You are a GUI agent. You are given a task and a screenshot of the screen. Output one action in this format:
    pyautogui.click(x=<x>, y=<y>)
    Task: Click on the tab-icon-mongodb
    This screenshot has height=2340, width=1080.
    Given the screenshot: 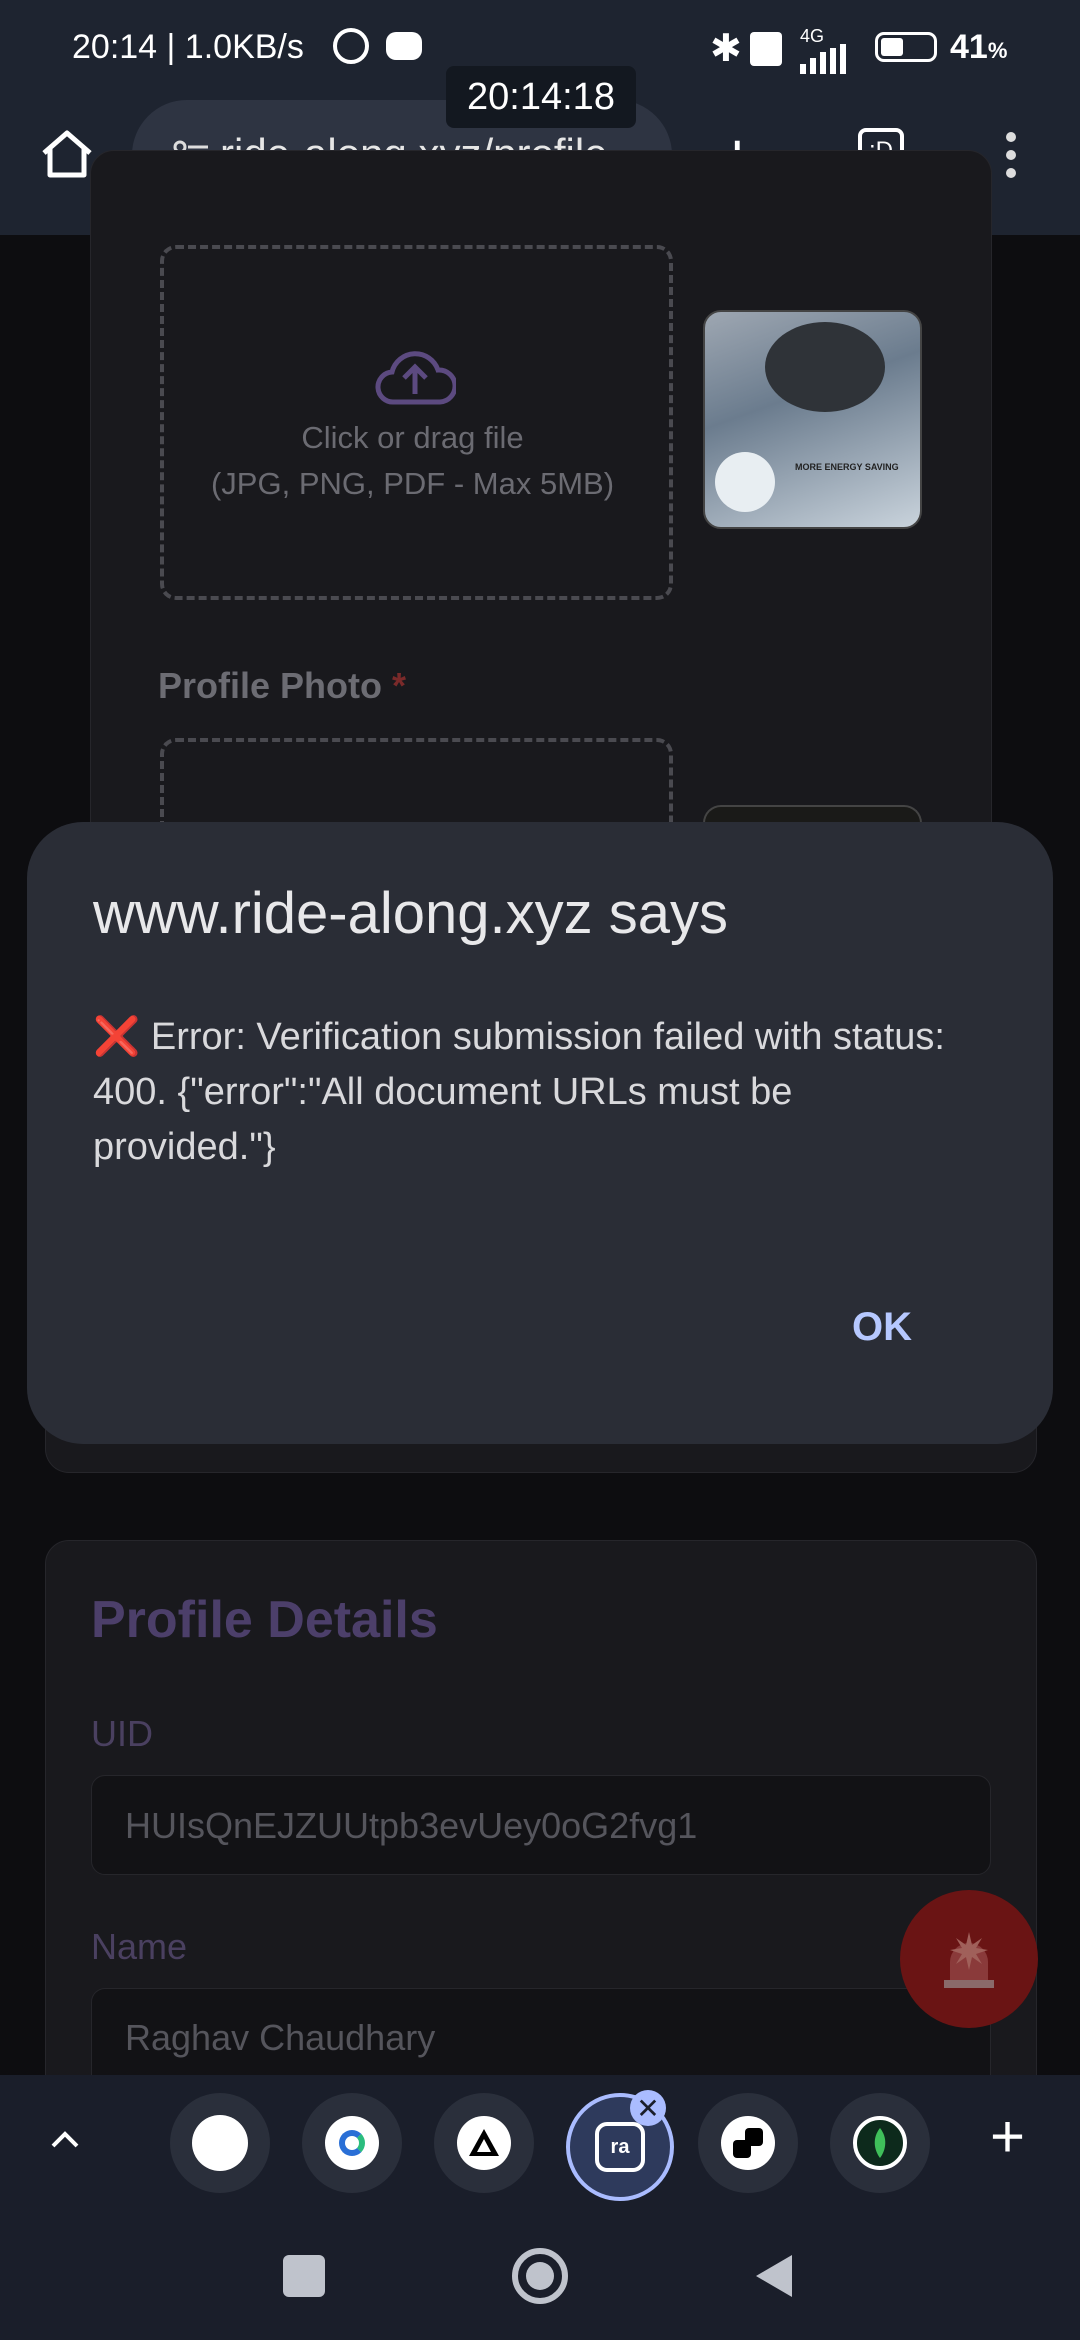 What is the action you would take?
    pyautogui.click(x=880, y=2143)
    